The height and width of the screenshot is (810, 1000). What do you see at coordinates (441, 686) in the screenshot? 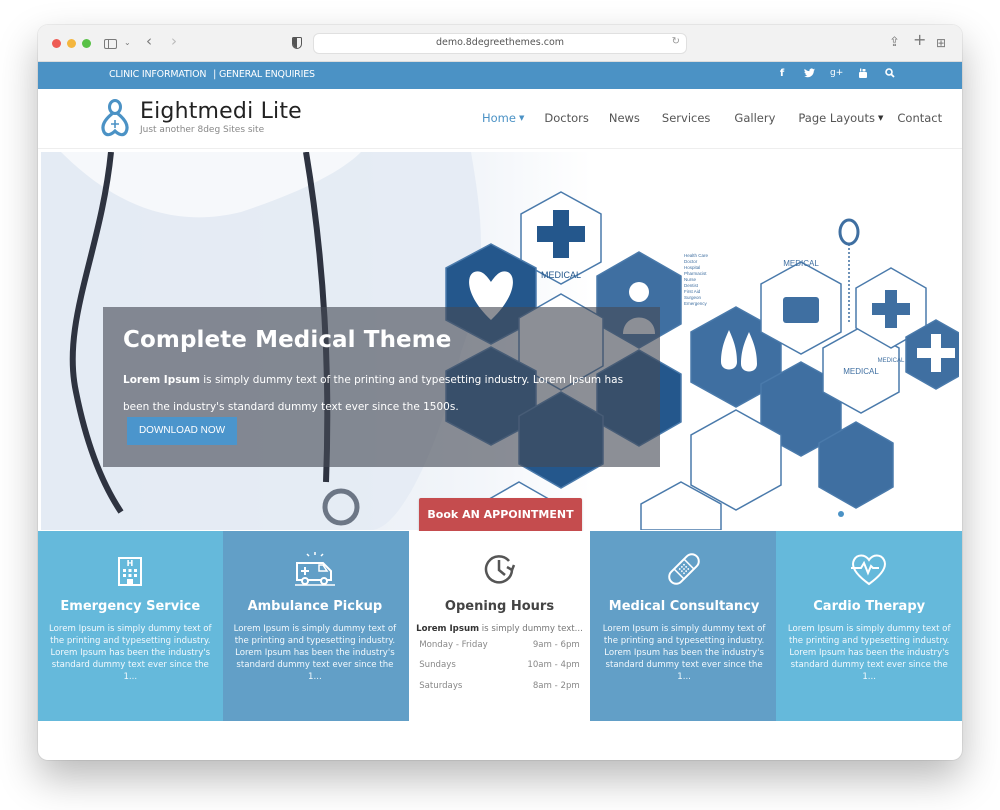
I see `hours-day: Saturdays` at bounding box center [441, 686].